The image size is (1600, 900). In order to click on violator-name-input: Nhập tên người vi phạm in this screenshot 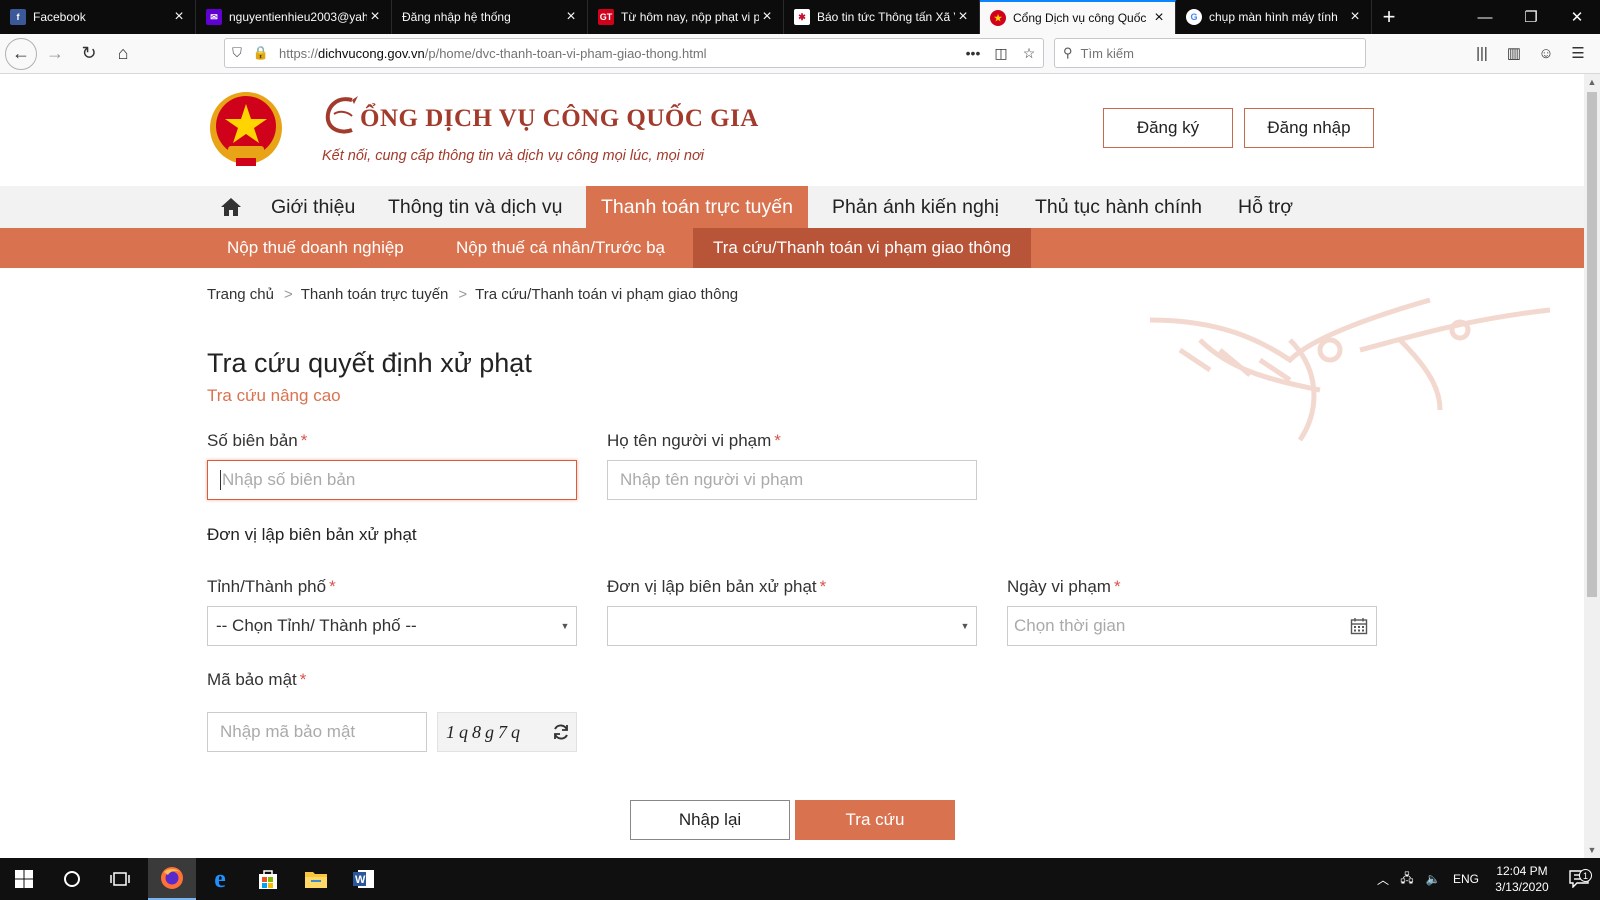, I will do `click(792, 480)`.